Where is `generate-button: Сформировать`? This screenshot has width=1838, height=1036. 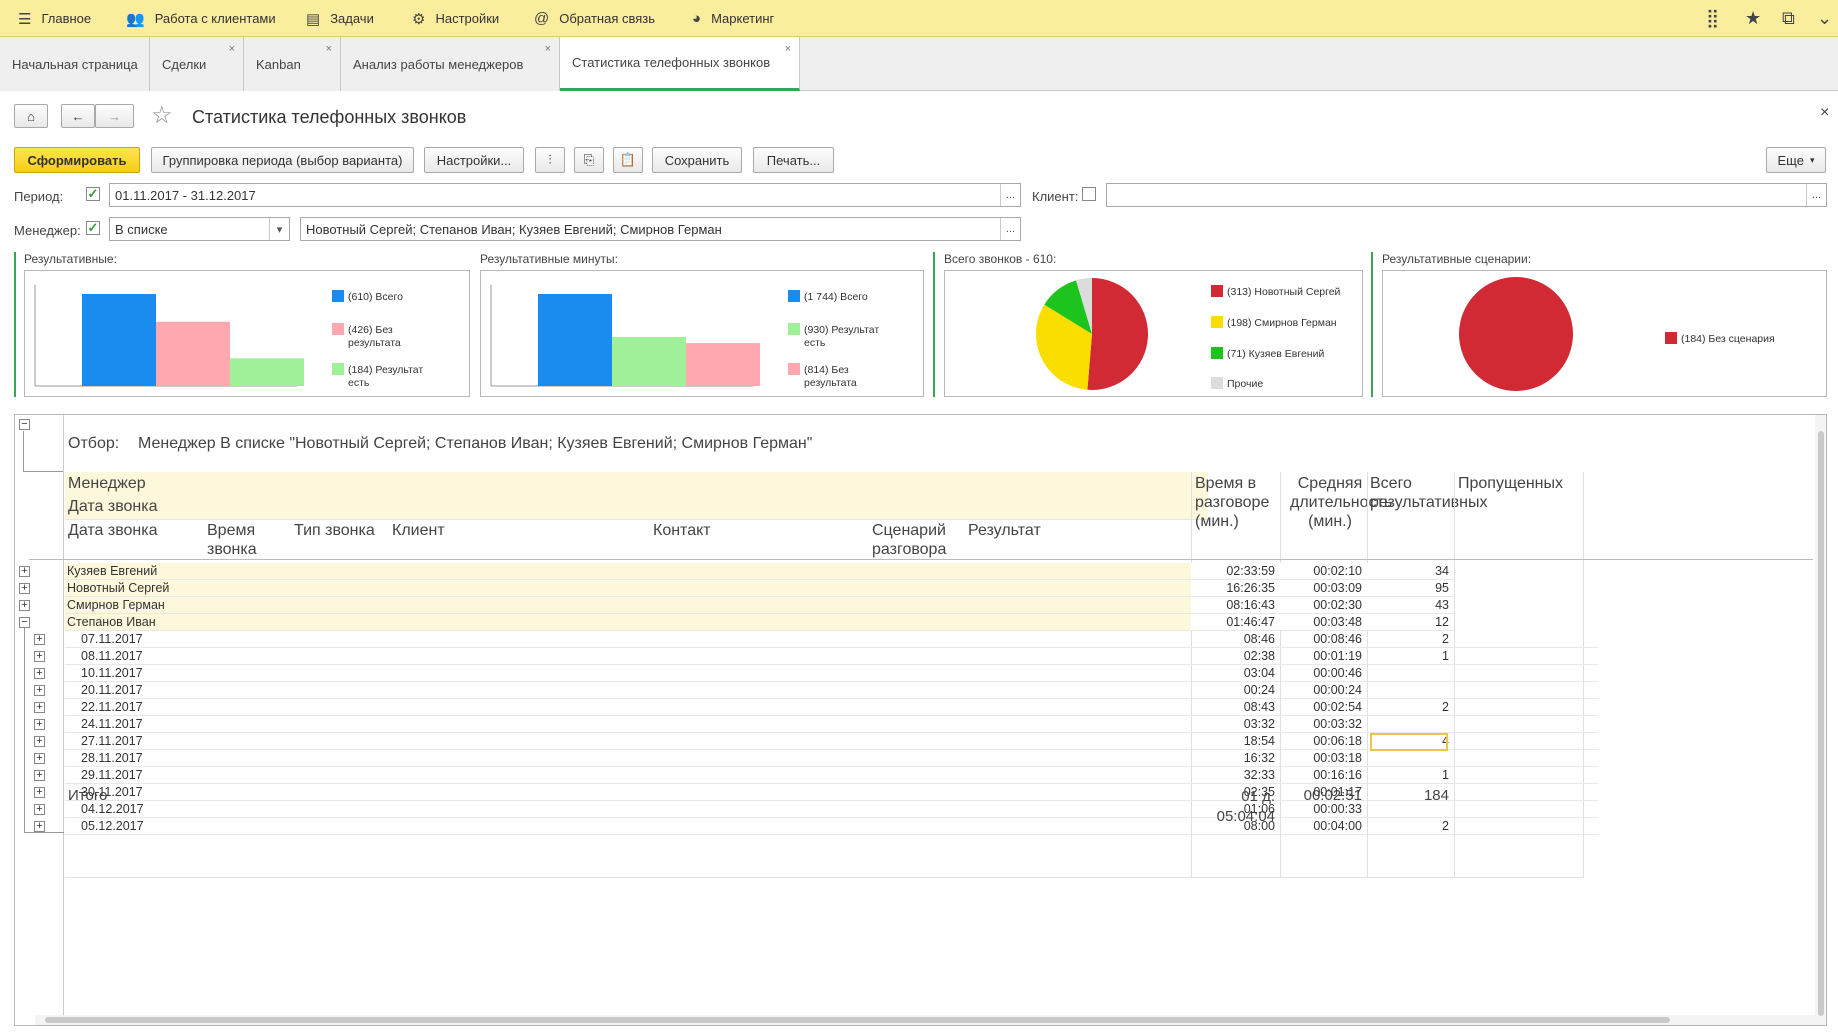 generate-button: Сформировать is located at coordinates (77, 160).